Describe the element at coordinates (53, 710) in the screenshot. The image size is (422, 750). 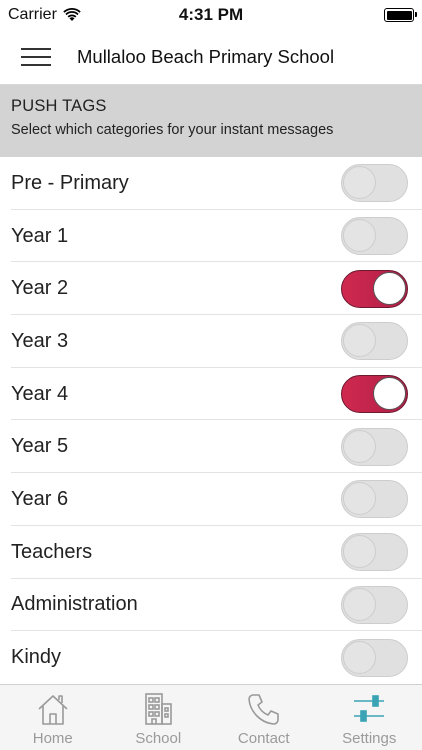
I see `home-icon` at that location.